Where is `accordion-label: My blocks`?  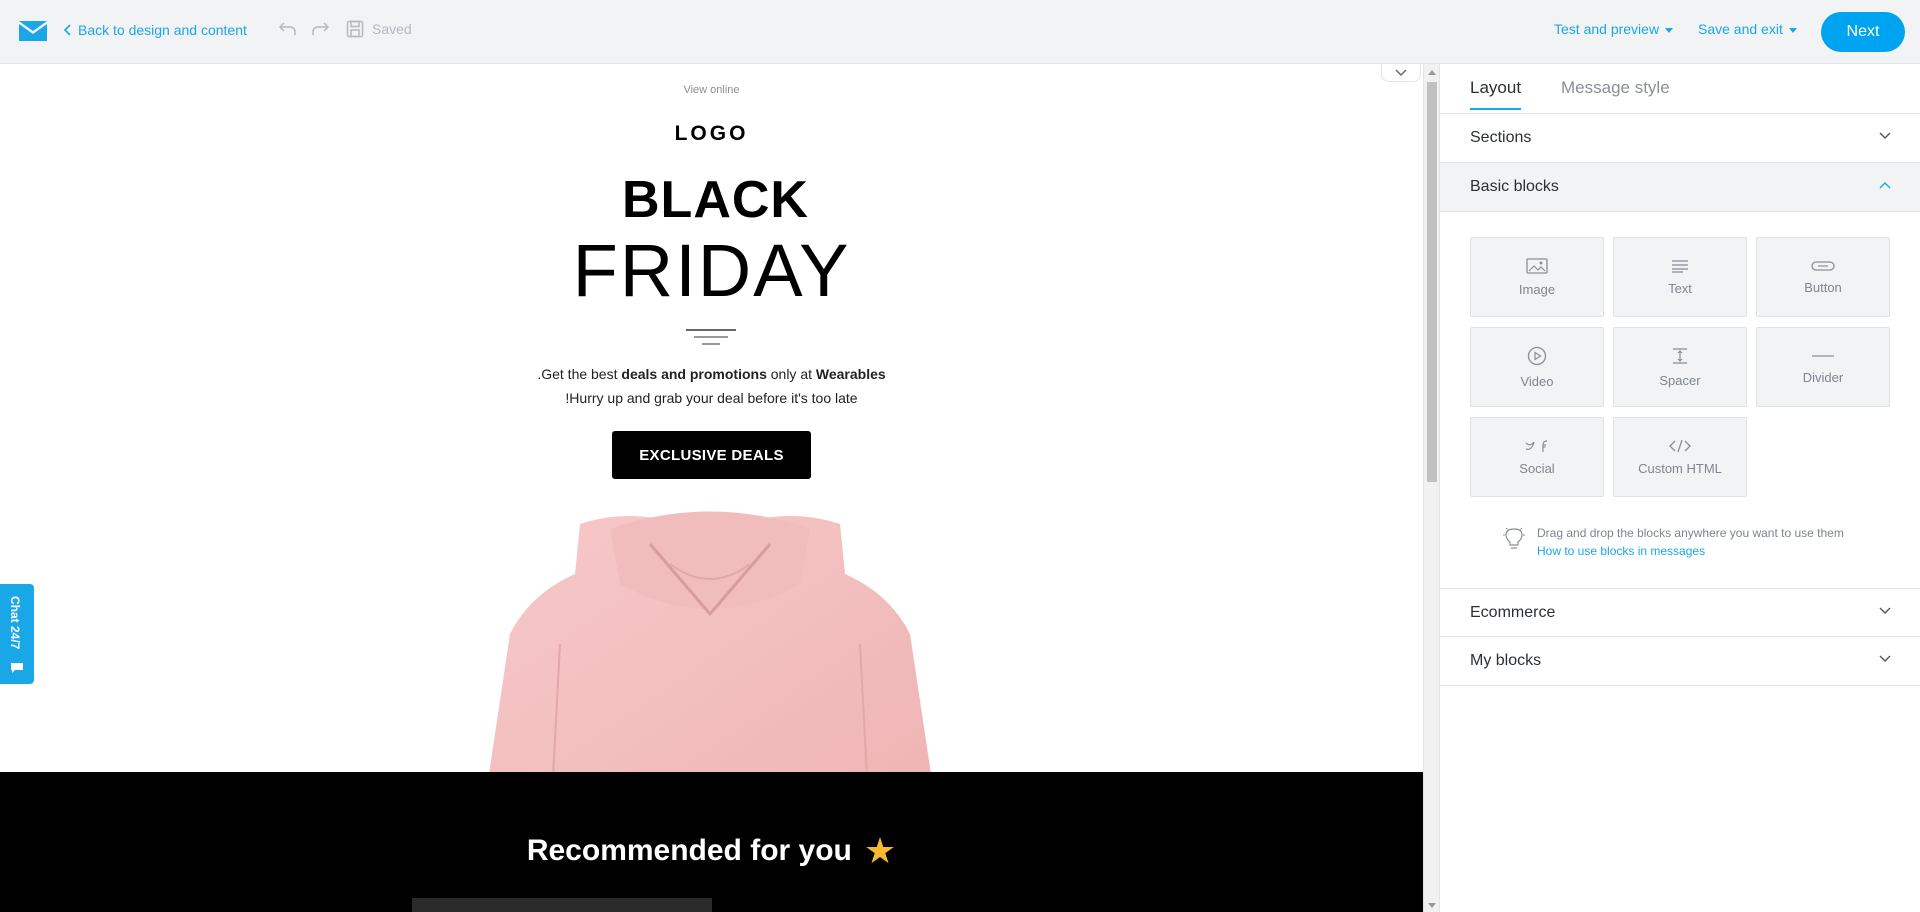 accordion-label: My blocks is located at coordinates (1506, 660).